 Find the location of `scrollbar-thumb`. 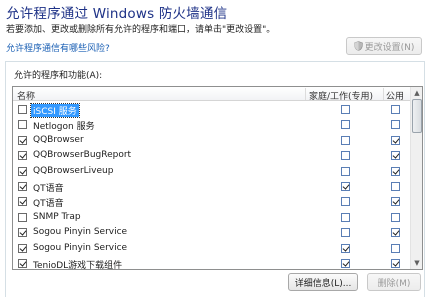

scrollbar-thumb is located at coordinates (417, 116).